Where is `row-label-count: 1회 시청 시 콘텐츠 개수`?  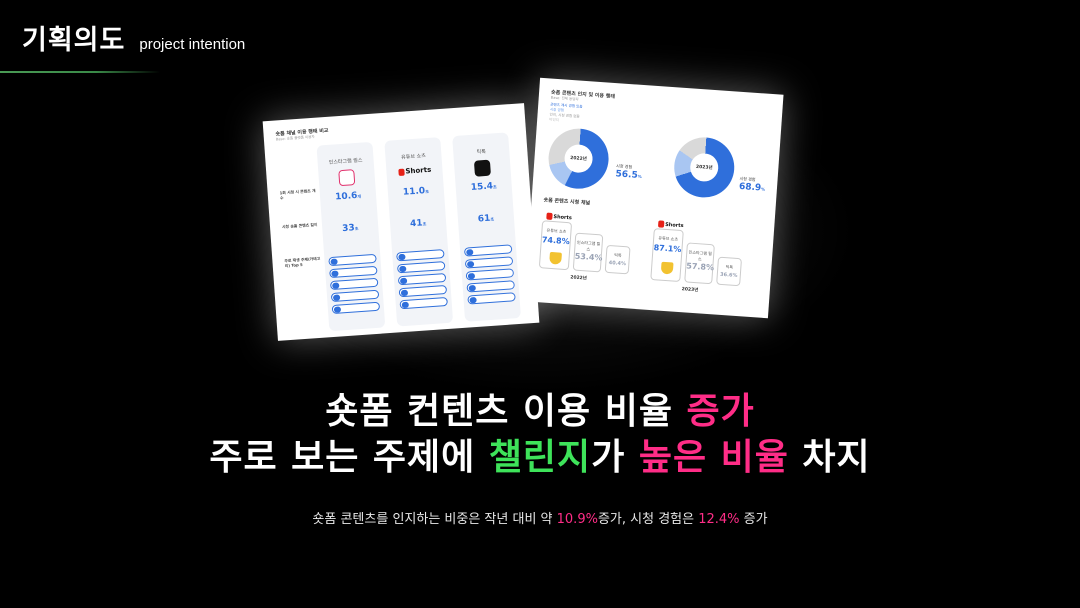 row-label-count: 1회 시청 시 콘텐츠 개수 is located at coordinates (297, 194).